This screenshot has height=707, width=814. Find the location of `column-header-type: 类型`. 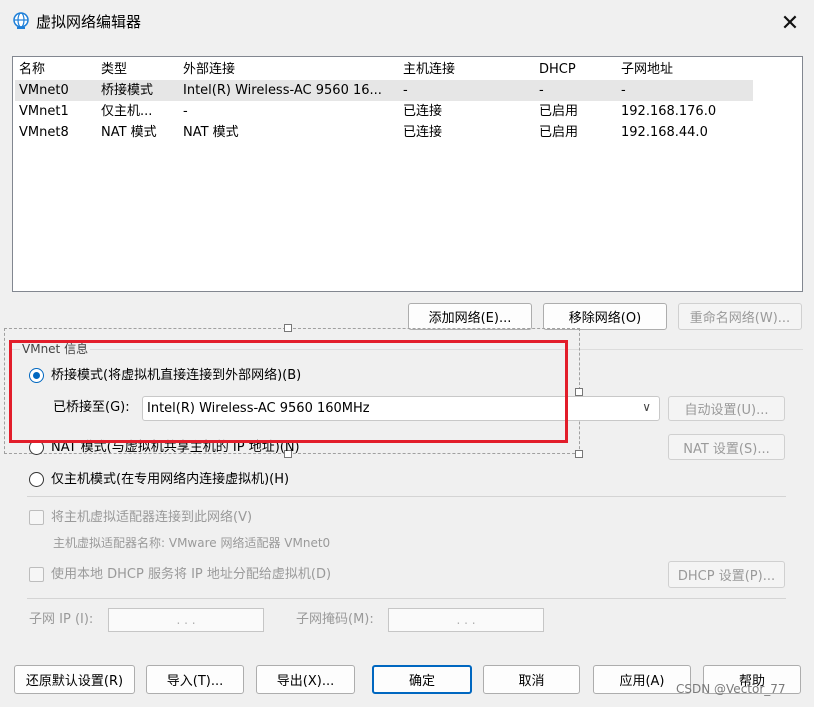

column-header-type: 类型 is located at coordinates (141, 69).